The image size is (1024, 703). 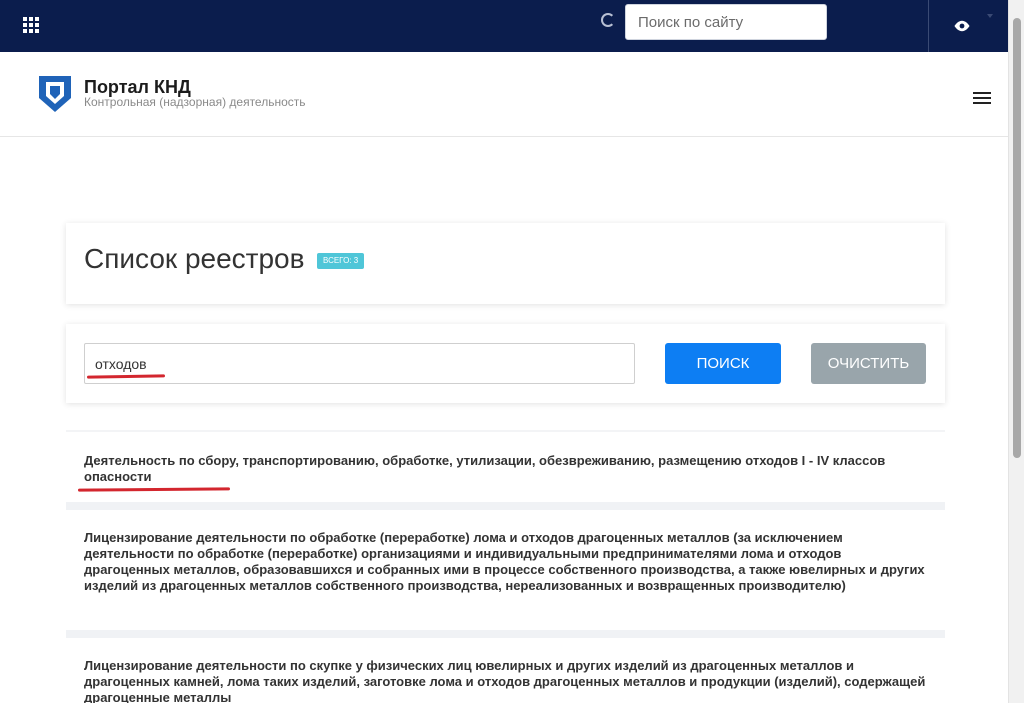 I want to click on chevron-down-icon, so click(x=990, y=16).